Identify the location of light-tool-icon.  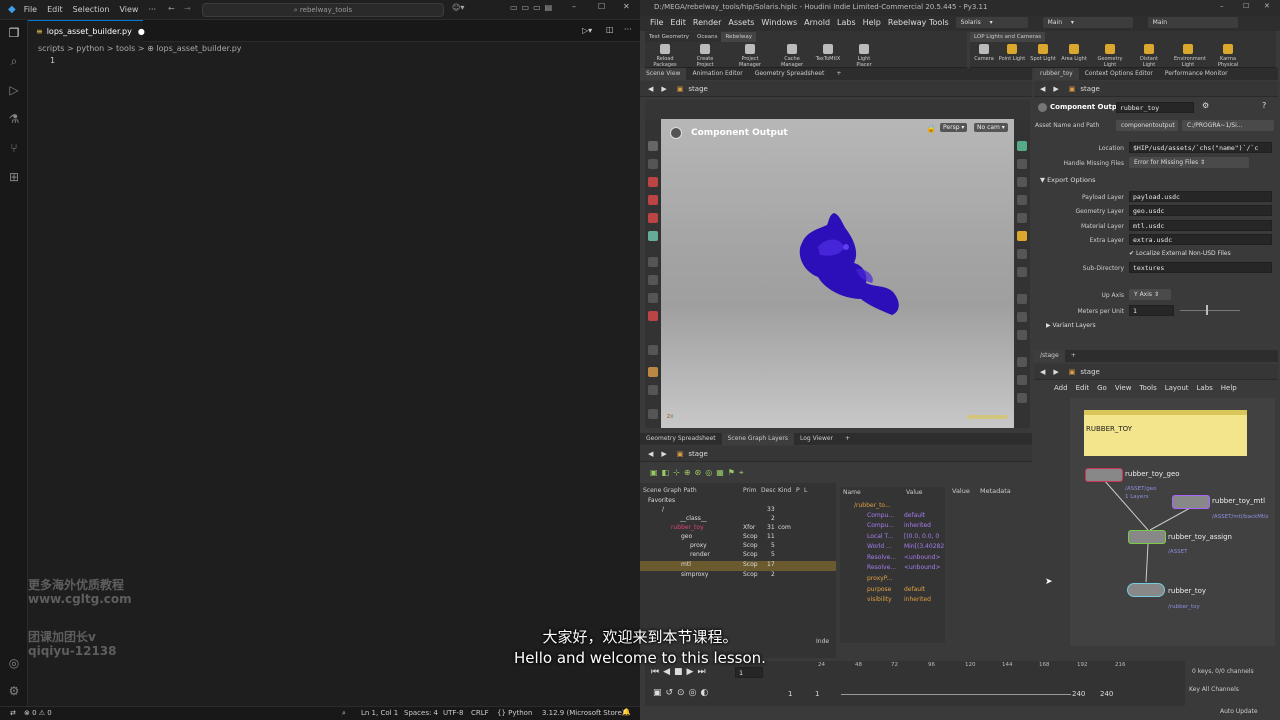
(653, 298).